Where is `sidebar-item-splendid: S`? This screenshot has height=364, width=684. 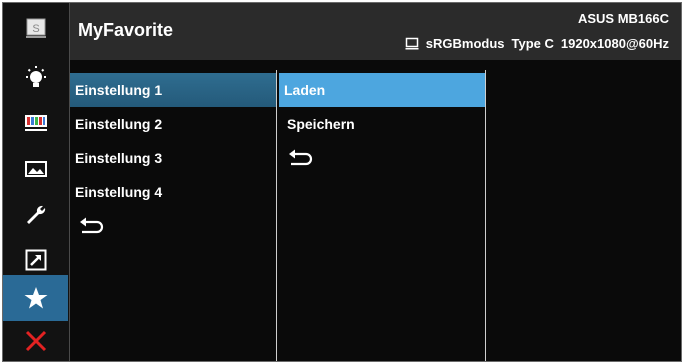
sidebar-item-splendid: S is located at coordinates (35, 28).